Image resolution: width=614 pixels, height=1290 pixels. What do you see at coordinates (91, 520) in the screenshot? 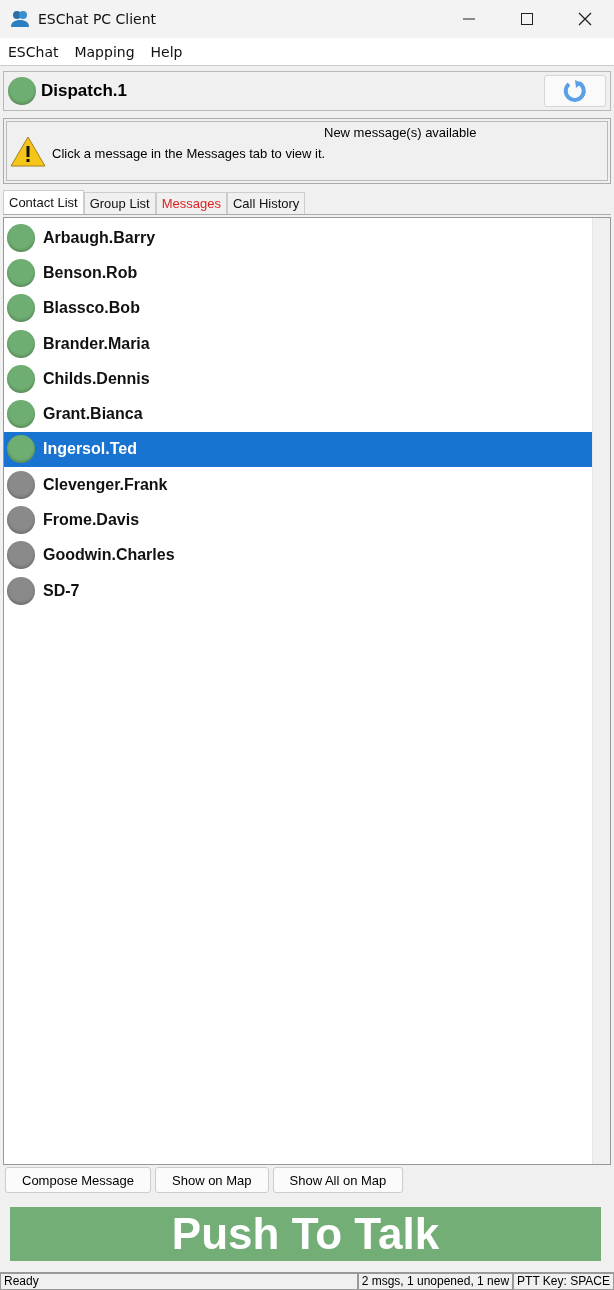
I see `contact-name: Frome.Davis` at bounding box center [91, 520].